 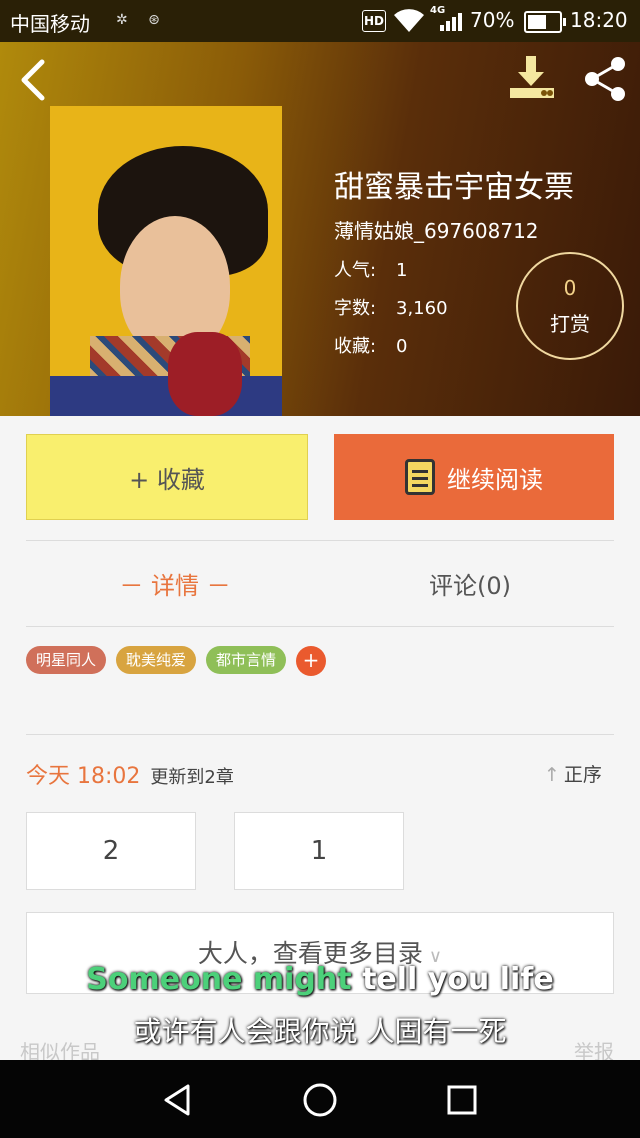 I want to click on arrow-up-icon: ↑, so click(x=552, y=775).